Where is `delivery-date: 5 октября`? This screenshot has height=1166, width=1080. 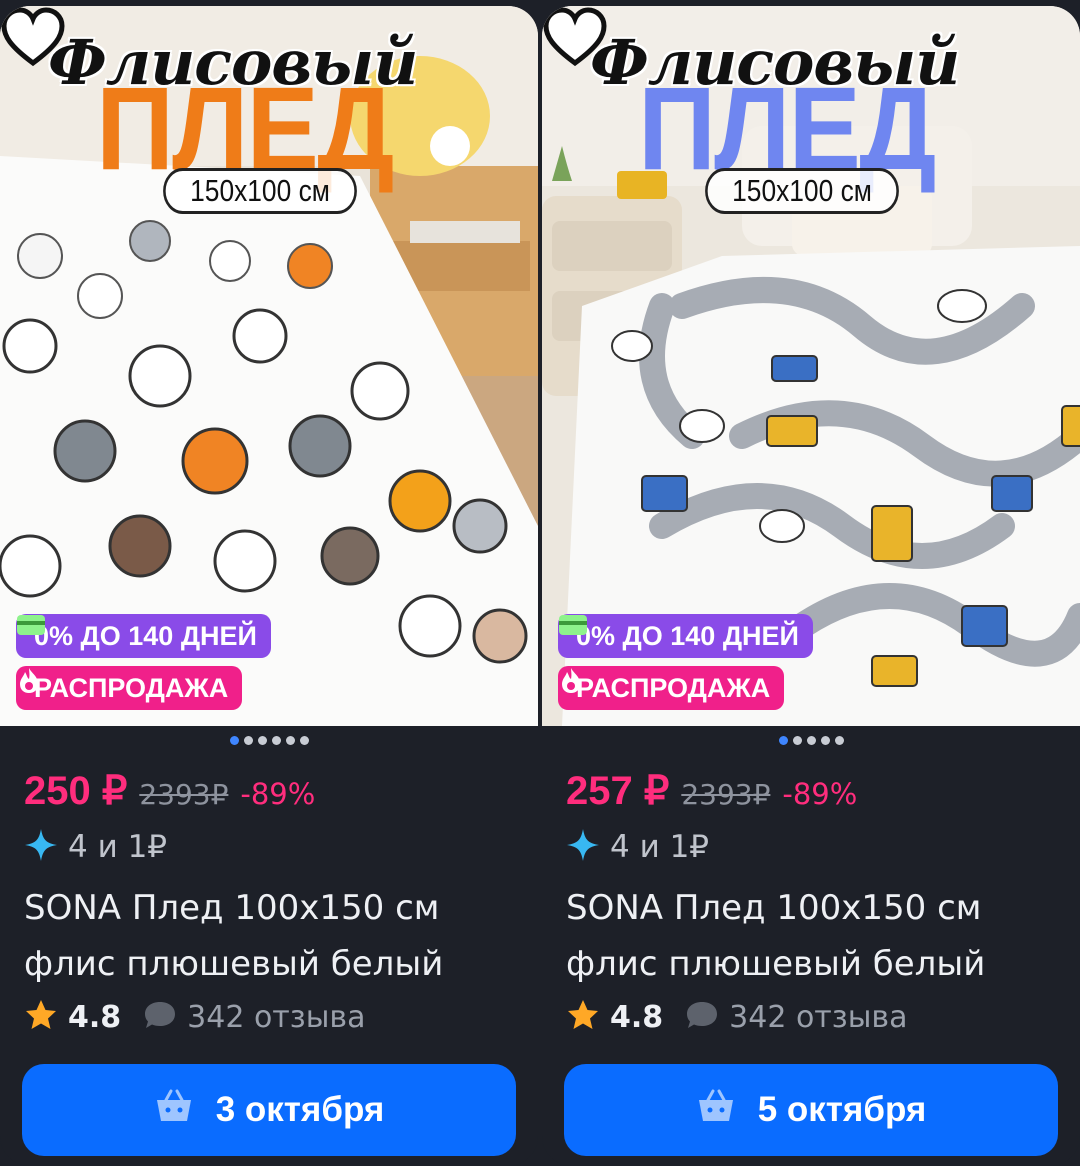 delivery-date: 5 октября is located at coordinates (842, 1109).